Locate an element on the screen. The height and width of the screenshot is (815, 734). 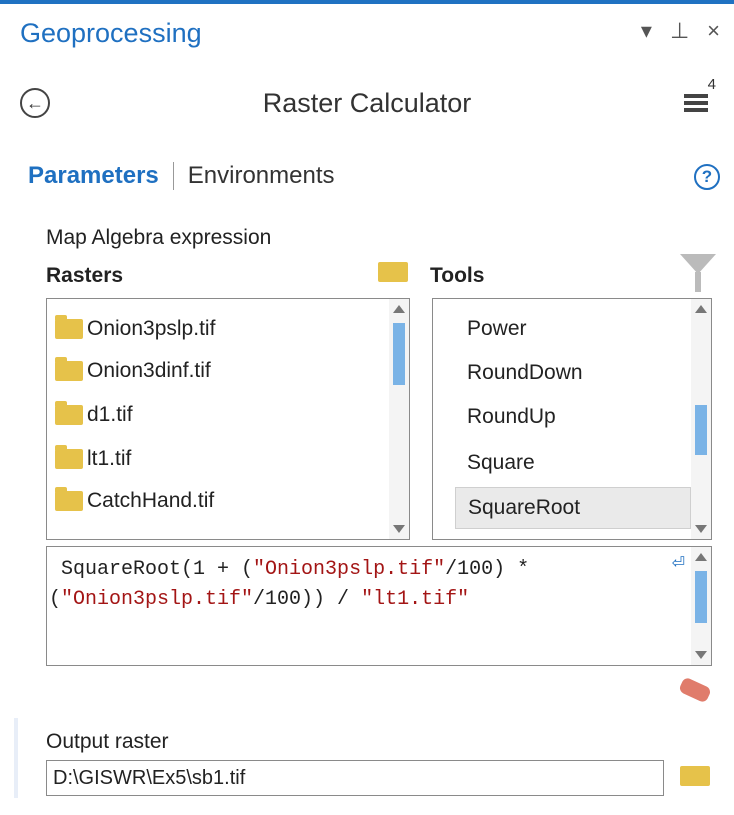
raster-item: CatchHand.tif is located at coordinates (217, 501).